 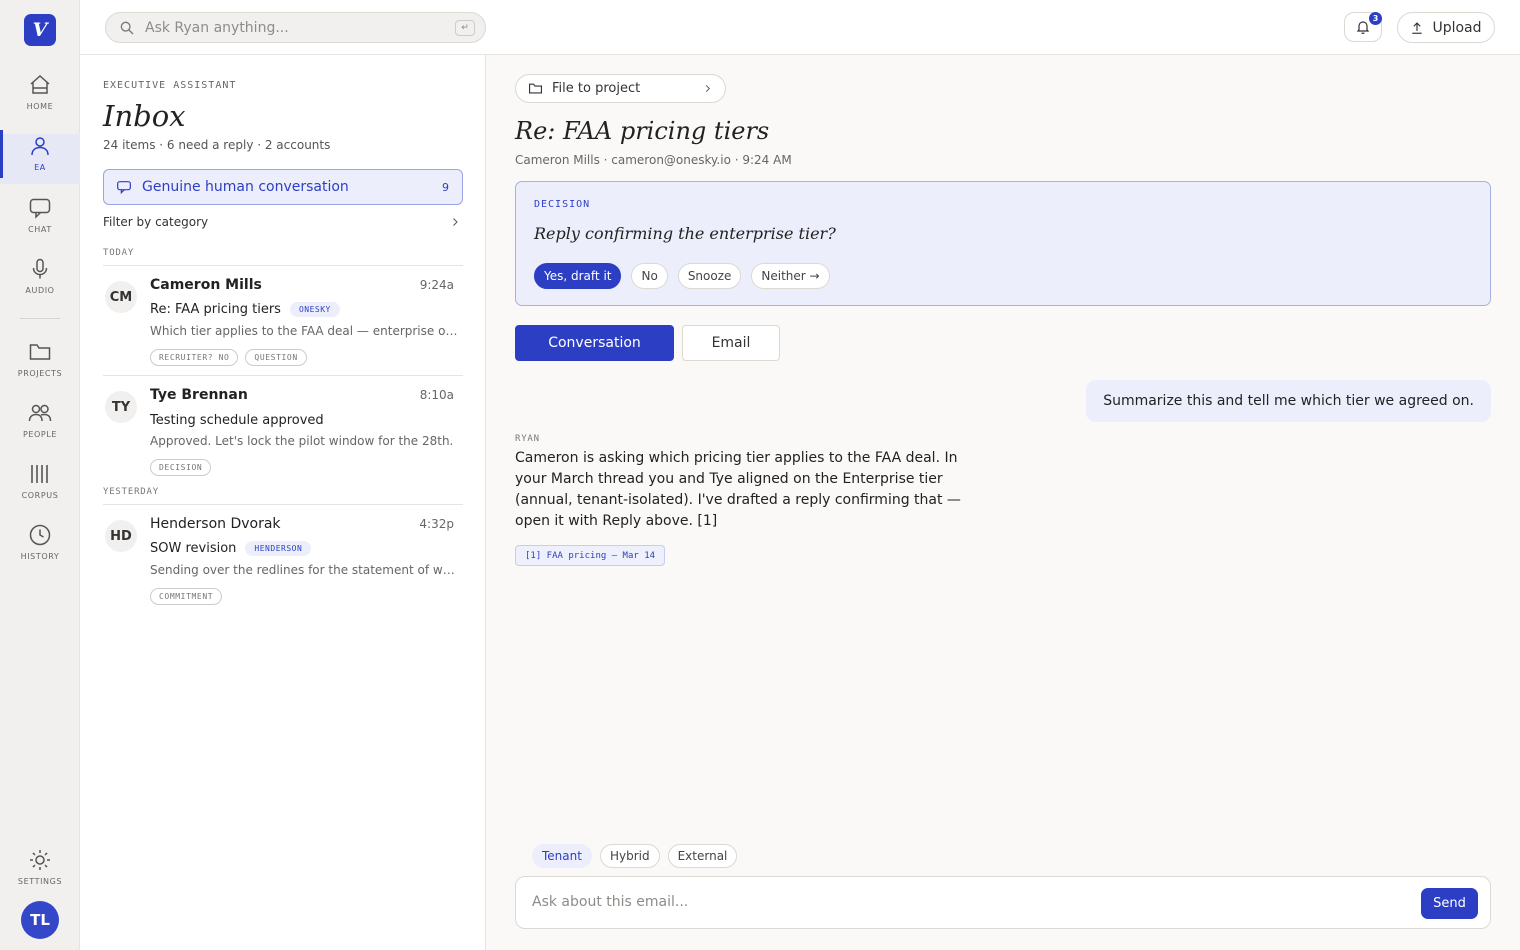 I want to click on bell-icon, so click(x=1363, y=28).